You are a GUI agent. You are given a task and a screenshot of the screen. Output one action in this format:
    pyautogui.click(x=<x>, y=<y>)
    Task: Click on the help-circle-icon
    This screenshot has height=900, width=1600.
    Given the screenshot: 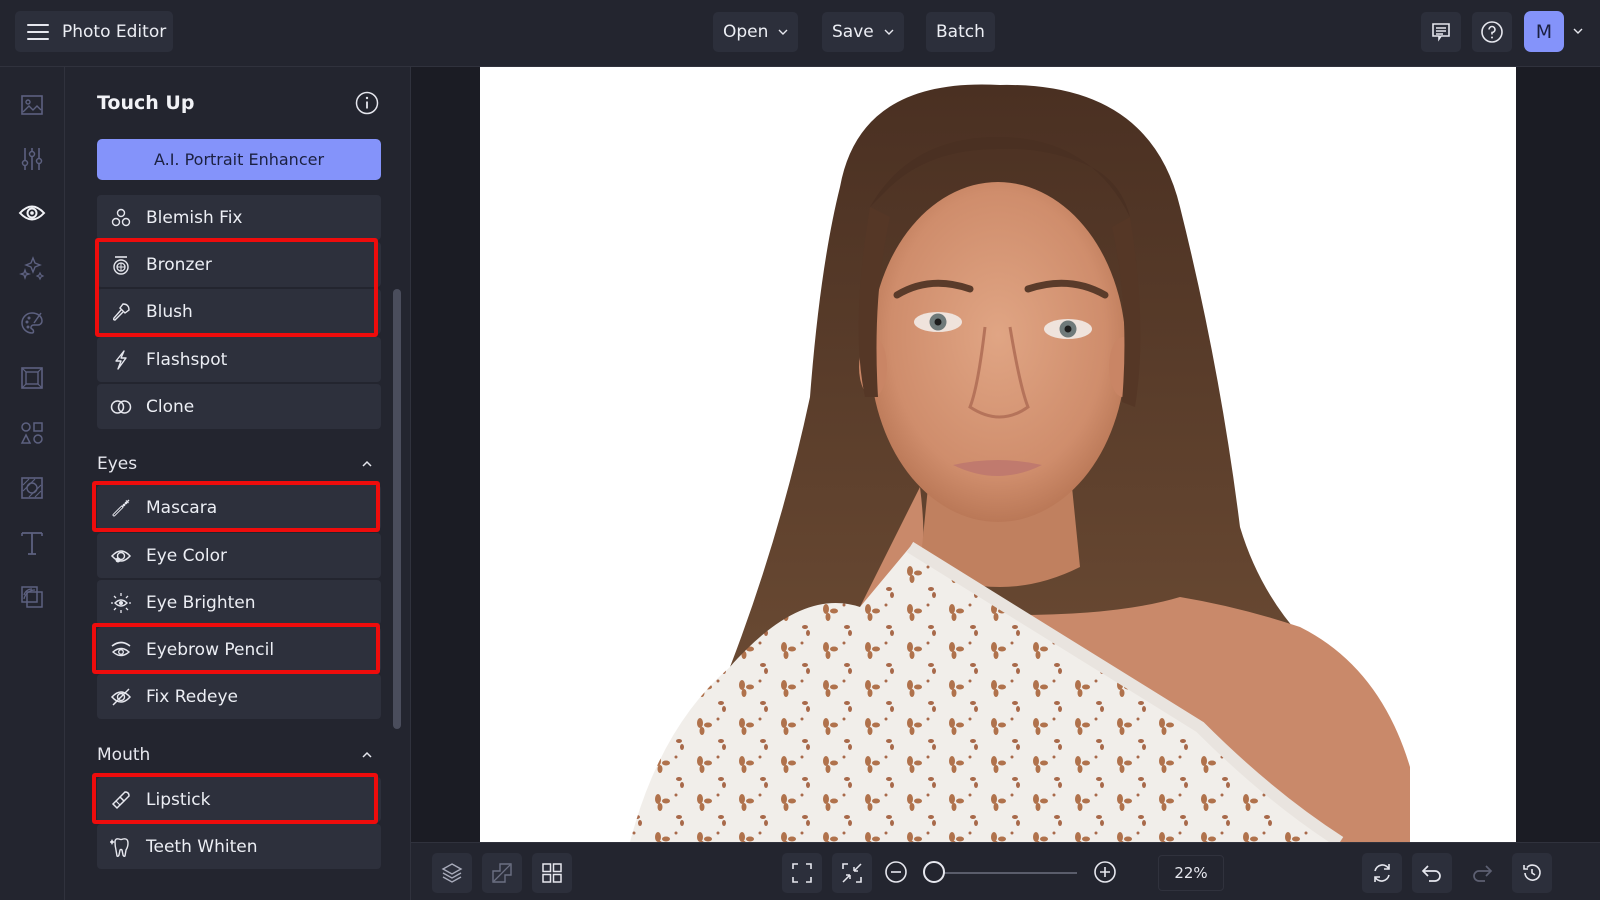 What is the action you would take?
    pyautogui.click(x=1492, y=32)
    